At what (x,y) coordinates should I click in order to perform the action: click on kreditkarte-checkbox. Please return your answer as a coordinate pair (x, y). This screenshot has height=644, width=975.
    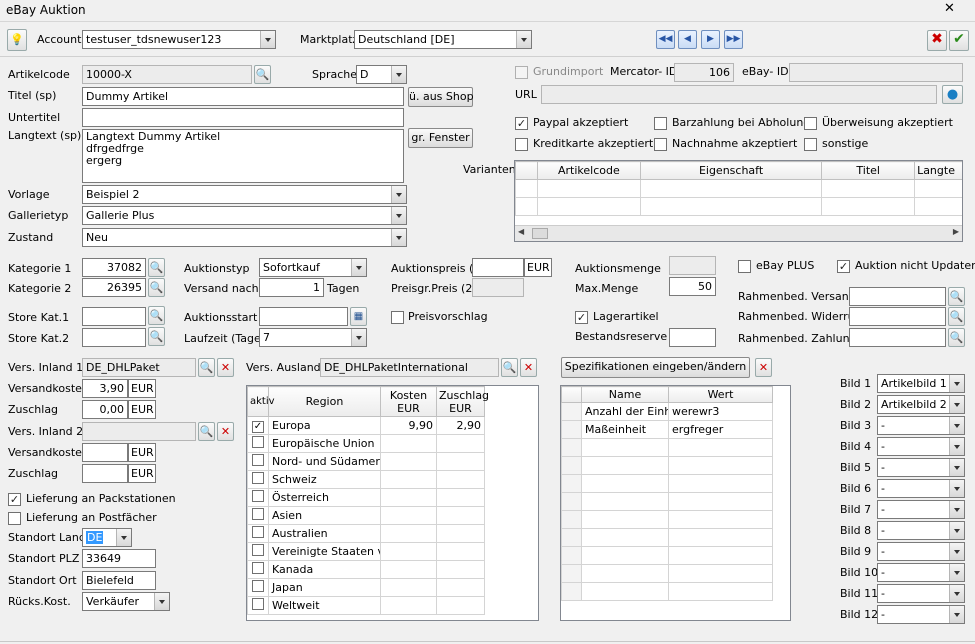
    Looking at the image, I should click on (521, 144).